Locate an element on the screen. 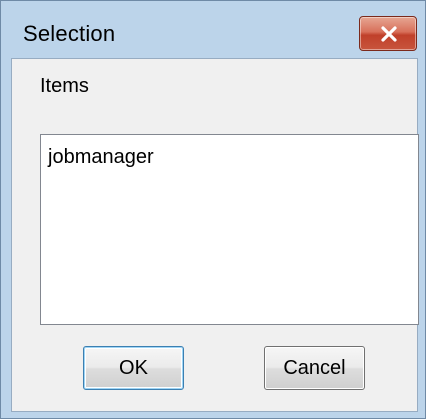 The width and height of the screenshot is (426, 419). list-item: jobmanager is located at coordinates (101, 157).